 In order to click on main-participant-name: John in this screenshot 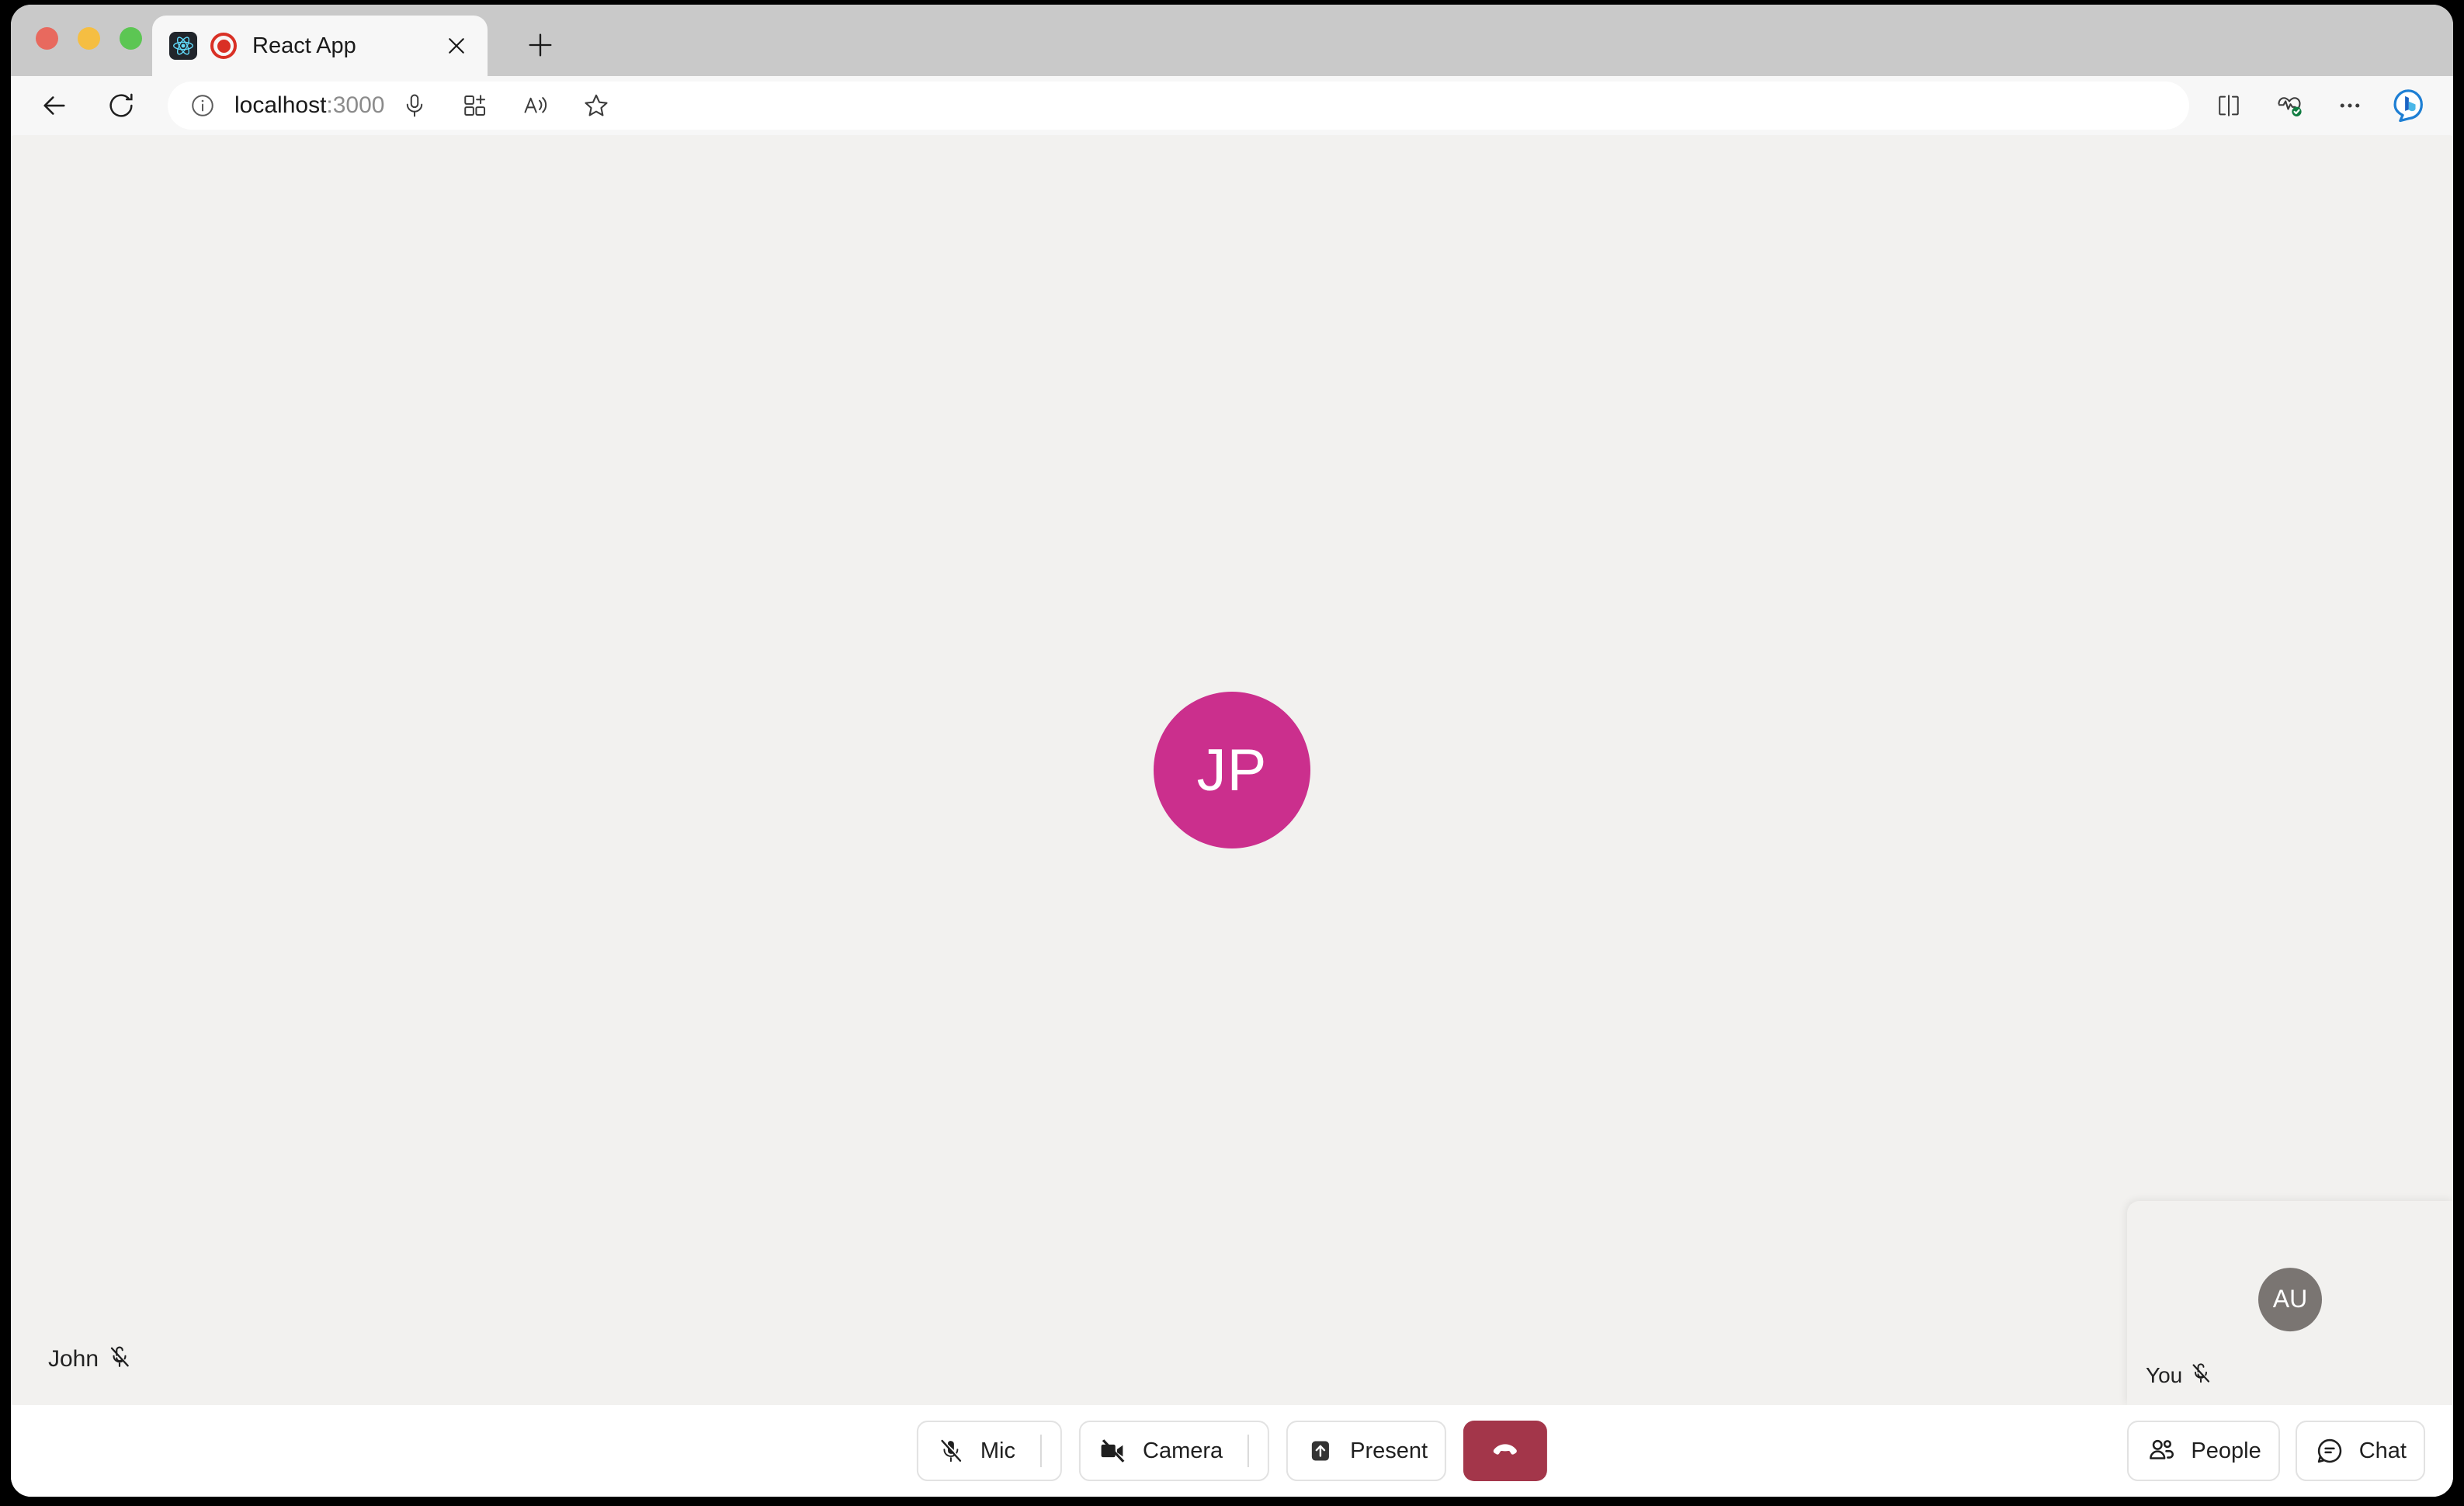, I will do `click(73, 1358)`.